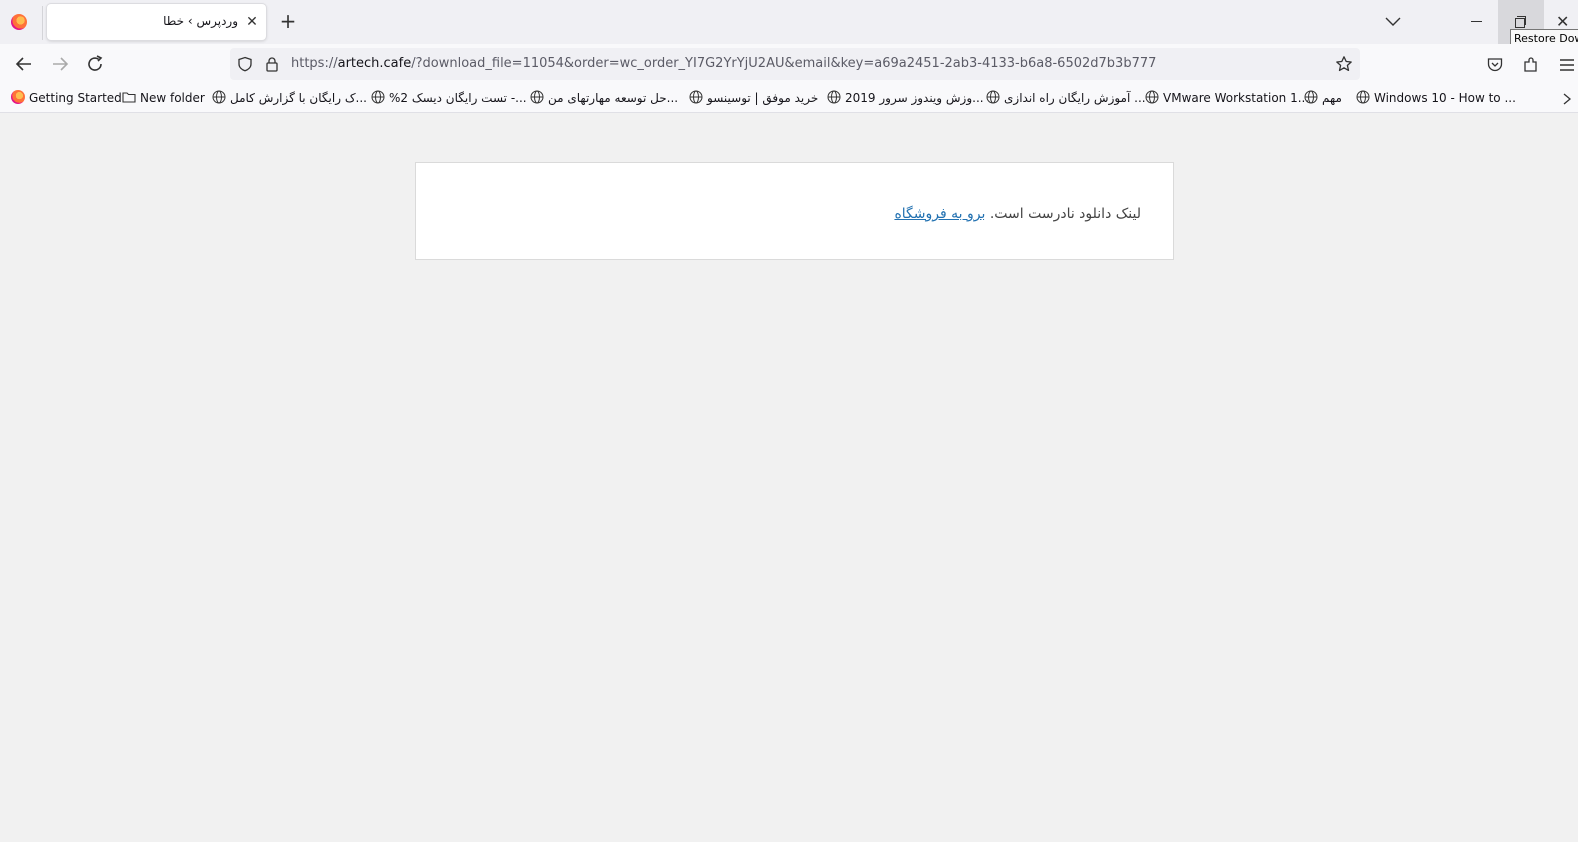 This screenshot has height=842, width=1578. Describe the element at coordinates (314, 63) in the screenshot. I see `url-scheme: https://` at that location.